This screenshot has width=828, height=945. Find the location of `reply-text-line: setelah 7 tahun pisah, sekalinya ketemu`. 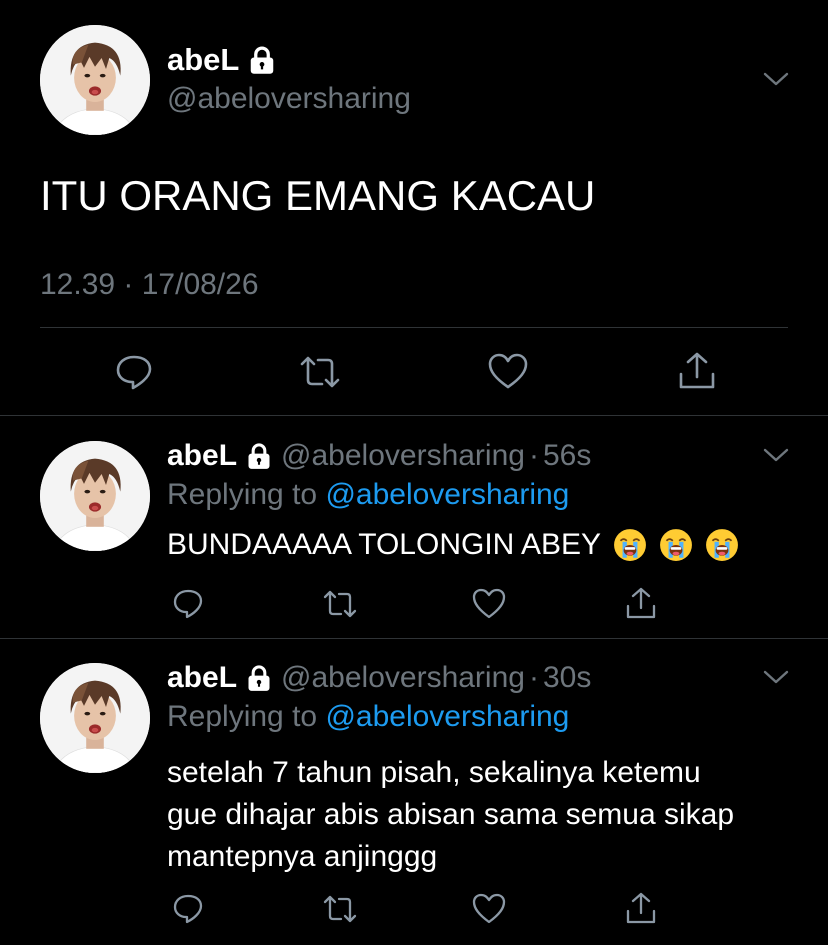

reply-text-line: setelah 7 tahun pisah, sekalinya ketemu is located at coordinates (434, 772).